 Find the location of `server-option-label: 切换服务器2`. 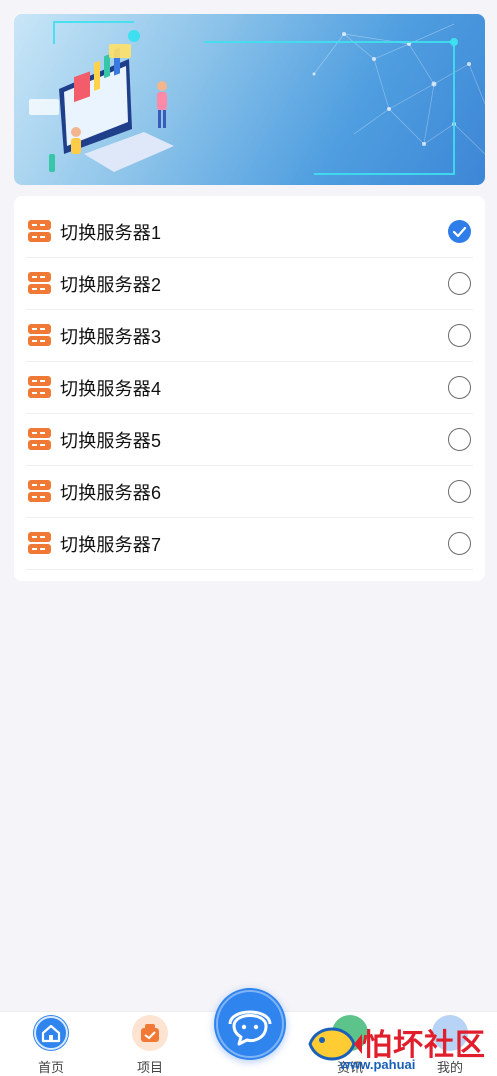

server-option-label: 切换服务器2 is located at coordinates (111, 284).